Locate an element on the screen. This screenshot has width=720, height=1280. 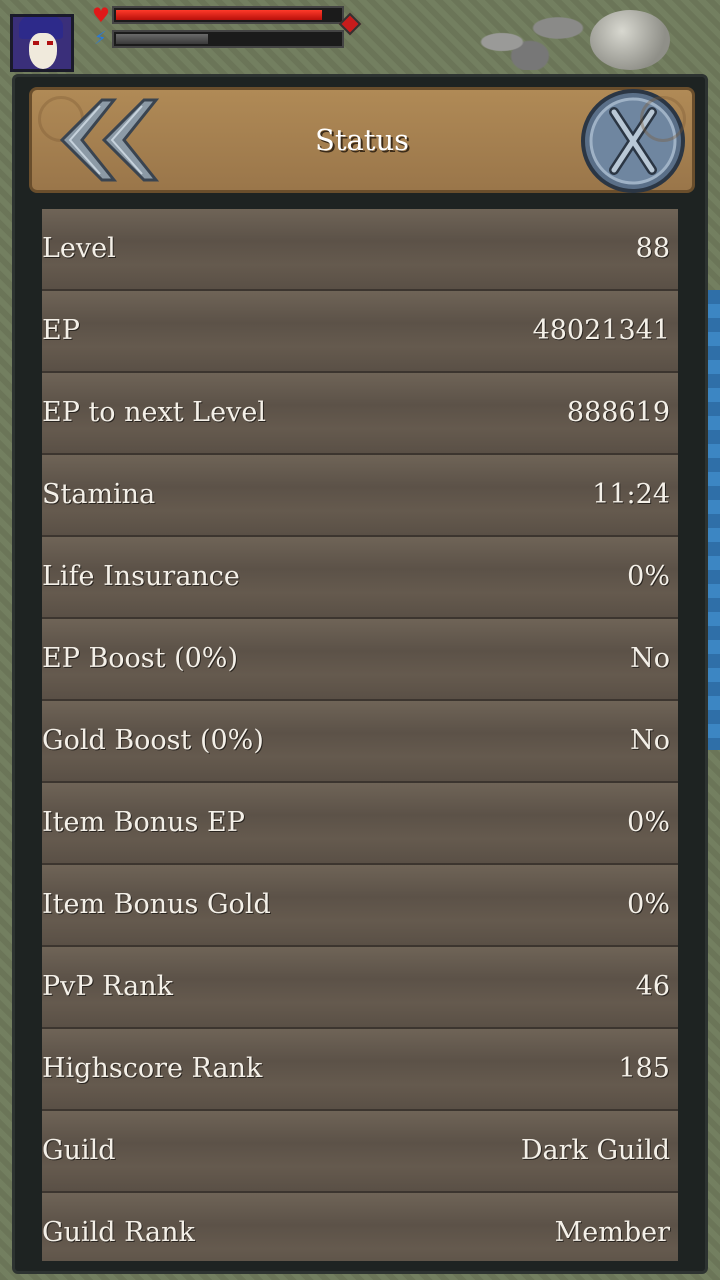
player-avatar is located at coordinates (42, 43).